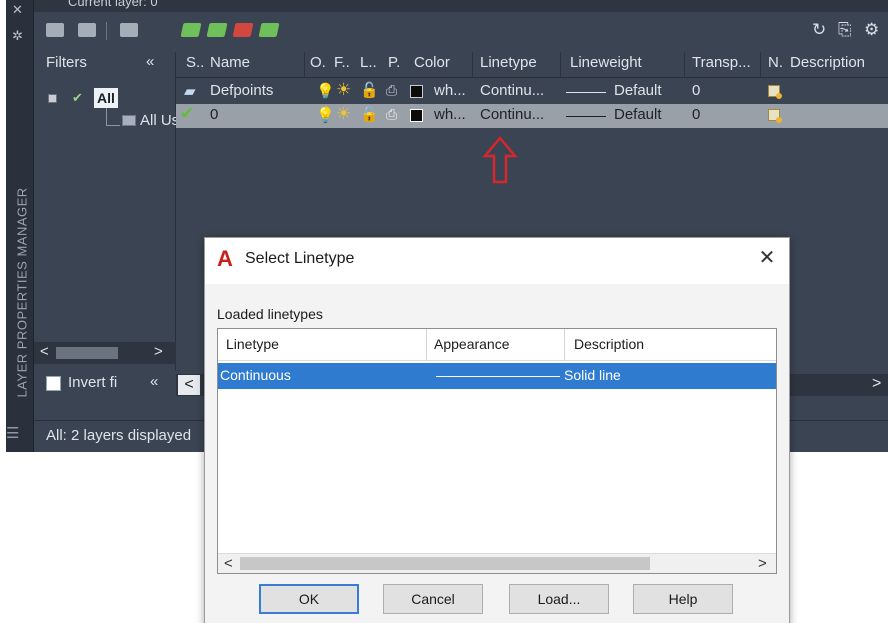 The image size is (888, 623). I want to click on linetype-list-header: Linetype Appearance Description, so click(497, 345).